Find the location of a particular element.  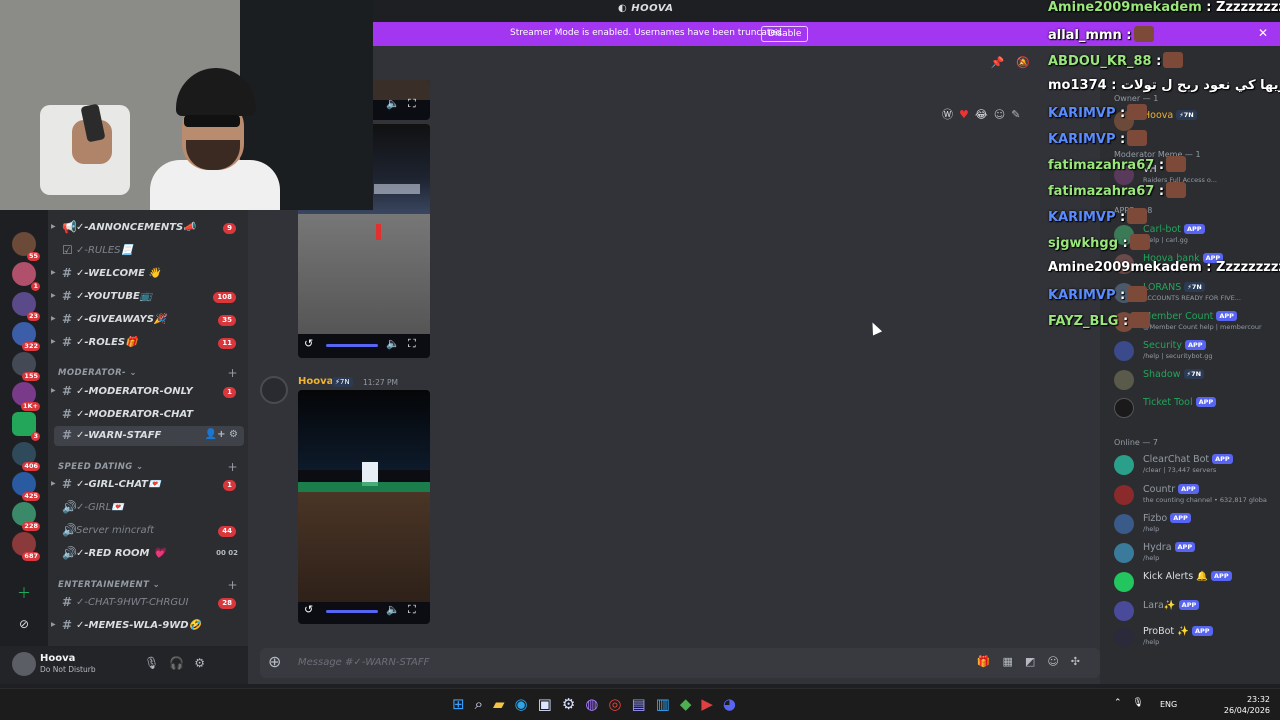

channel-settings-icon: 👤+ ⚙ is located at coordinates (221, 434).